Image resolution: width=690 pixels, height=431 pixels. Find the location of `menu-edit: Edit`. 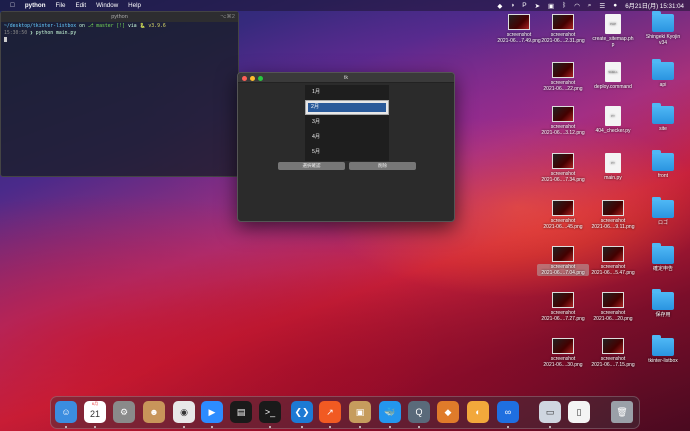

menu-edit: Edit is located at coordinates (80, 5).